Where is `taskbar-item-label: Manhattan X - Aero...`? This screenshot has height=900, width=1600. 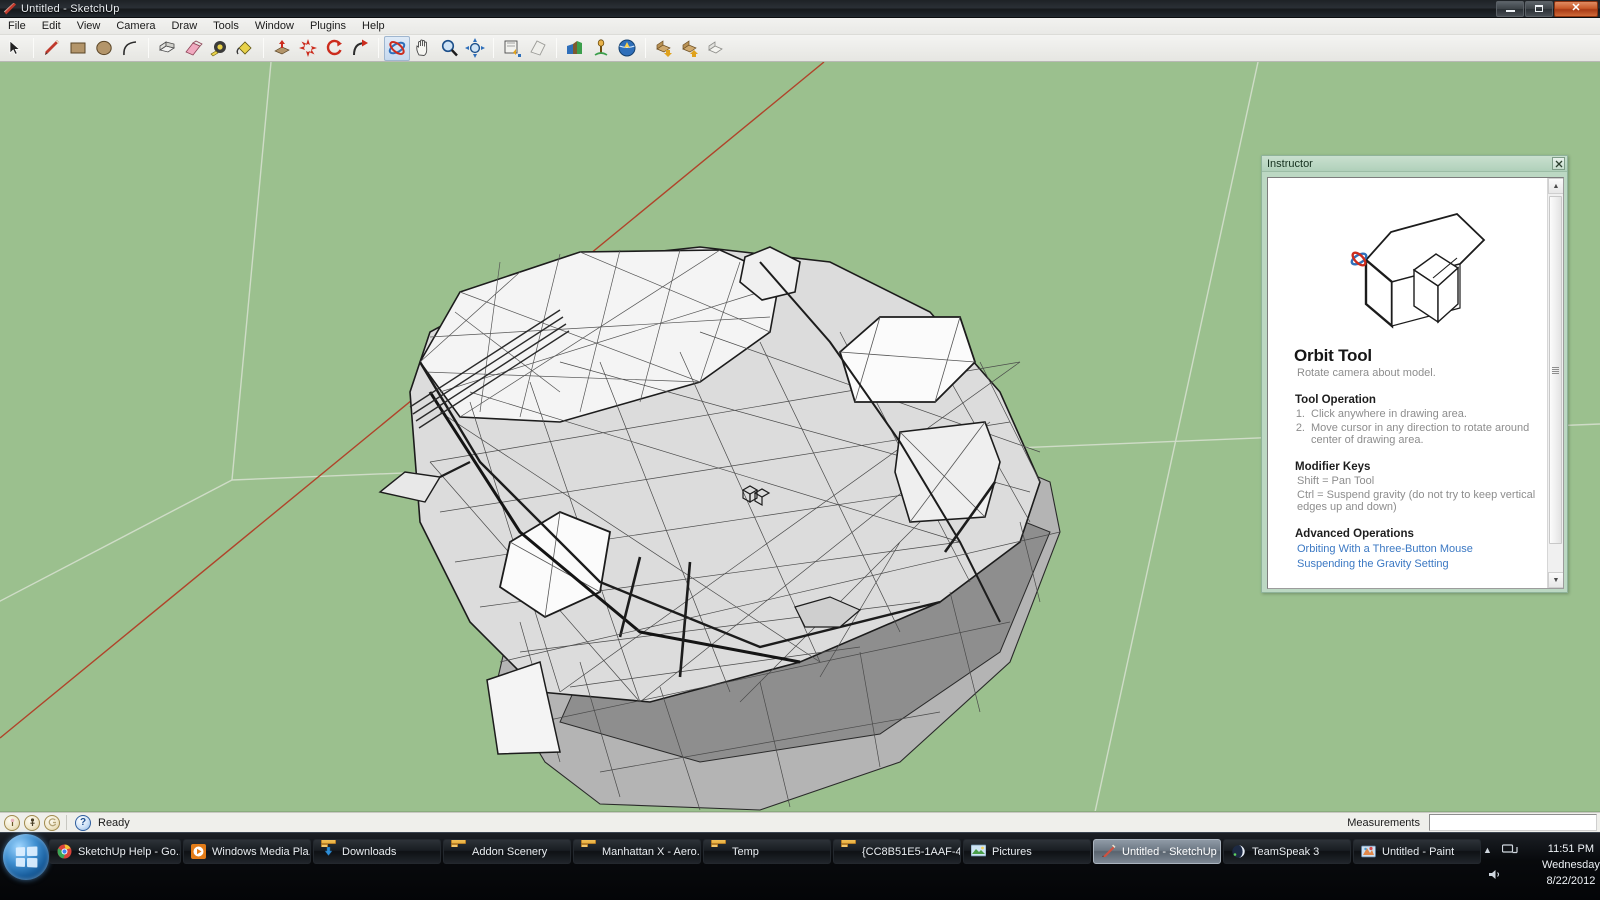 taskbar-item-label: Manhattan X - Aero... is located at coordinates (651, 851).